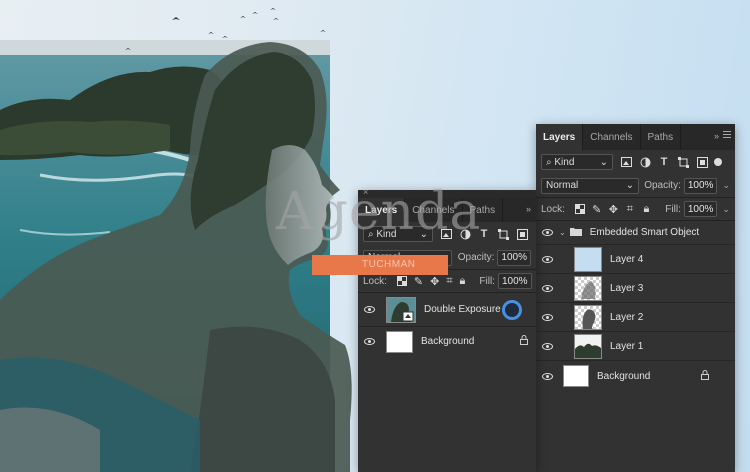 This screenshot has width=750, height=472. I want to click on layer-row: Layer 4, so click(635, 259).